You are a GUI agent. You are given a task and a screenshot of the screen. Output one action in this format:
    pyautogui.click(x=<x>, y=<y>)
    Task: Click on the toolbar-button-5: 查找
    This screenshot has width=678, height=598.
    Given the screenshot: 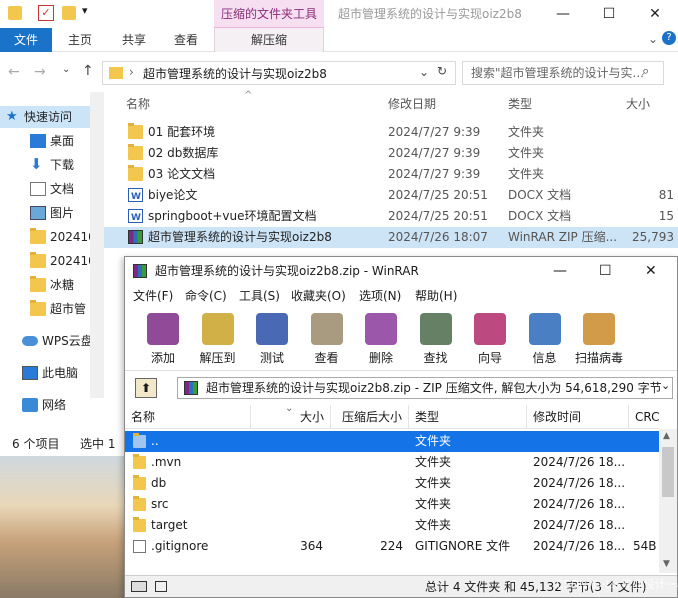 What is the action you would take?
    pyautogui.click(x=436, y=339)
    